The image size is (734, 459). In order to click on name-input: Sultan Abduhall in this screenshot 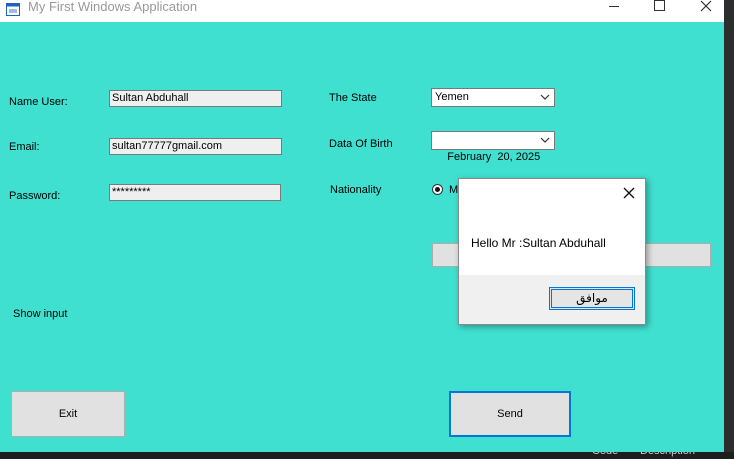, I will do `click(195, 98)`.